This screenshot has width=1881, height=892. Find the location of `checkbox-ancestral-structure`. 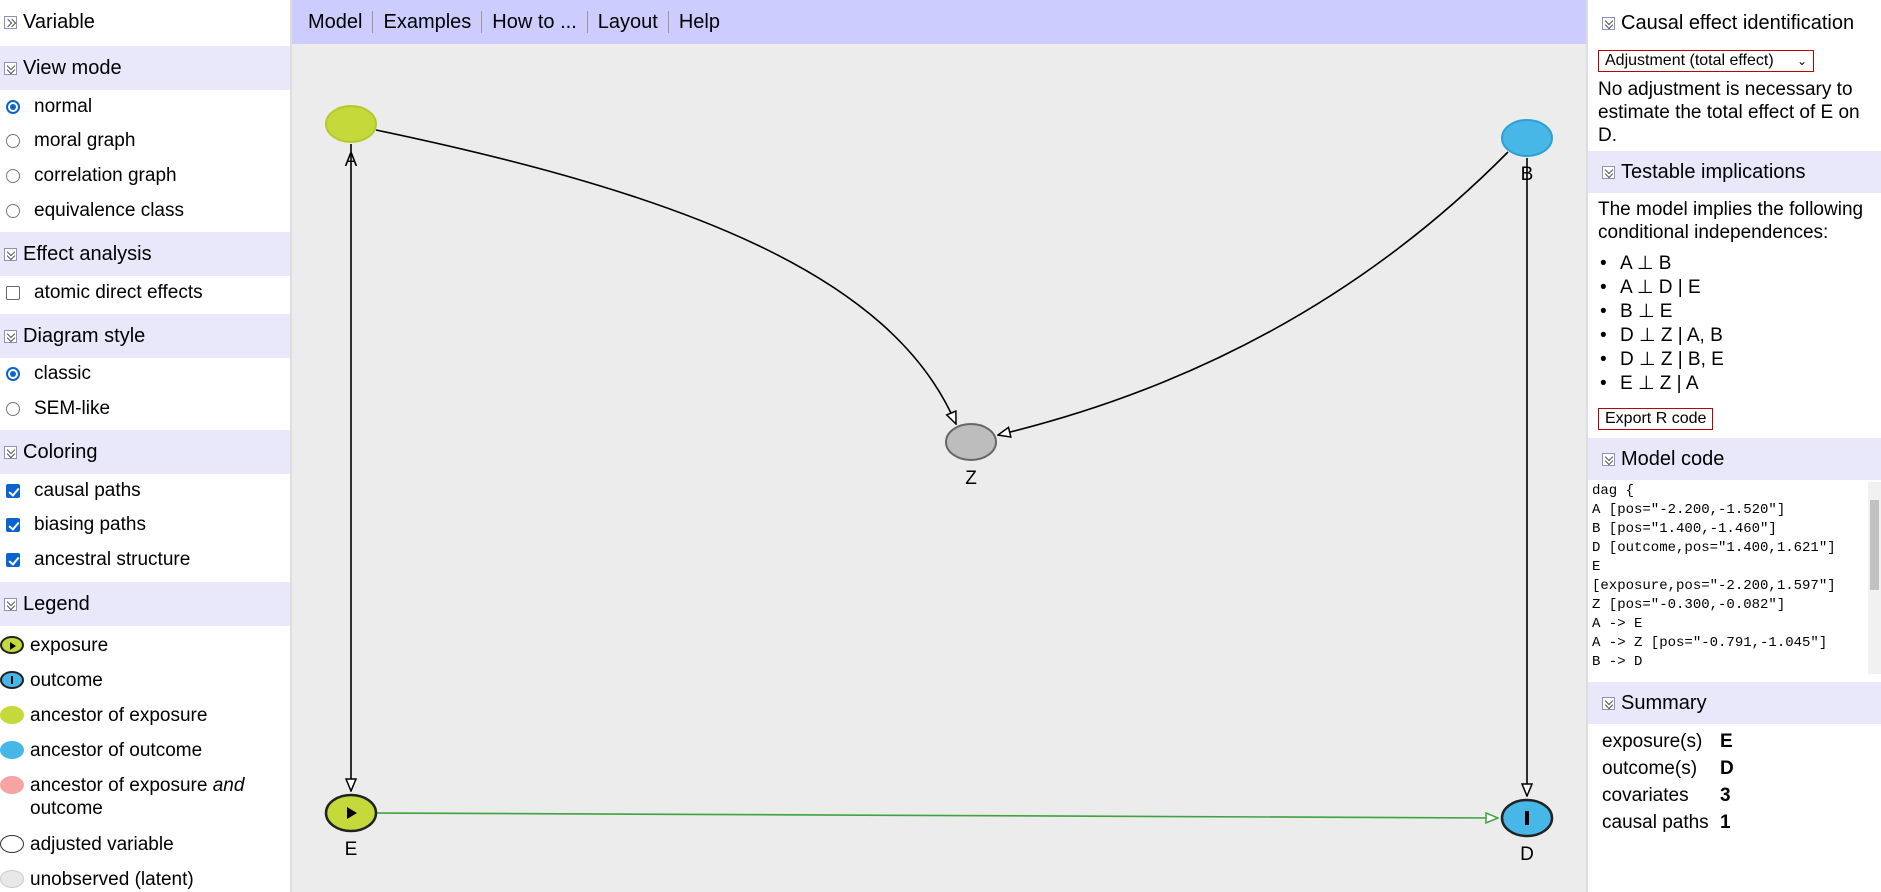

checkbox-ancestral-structure is located at coordinates (13, 560).